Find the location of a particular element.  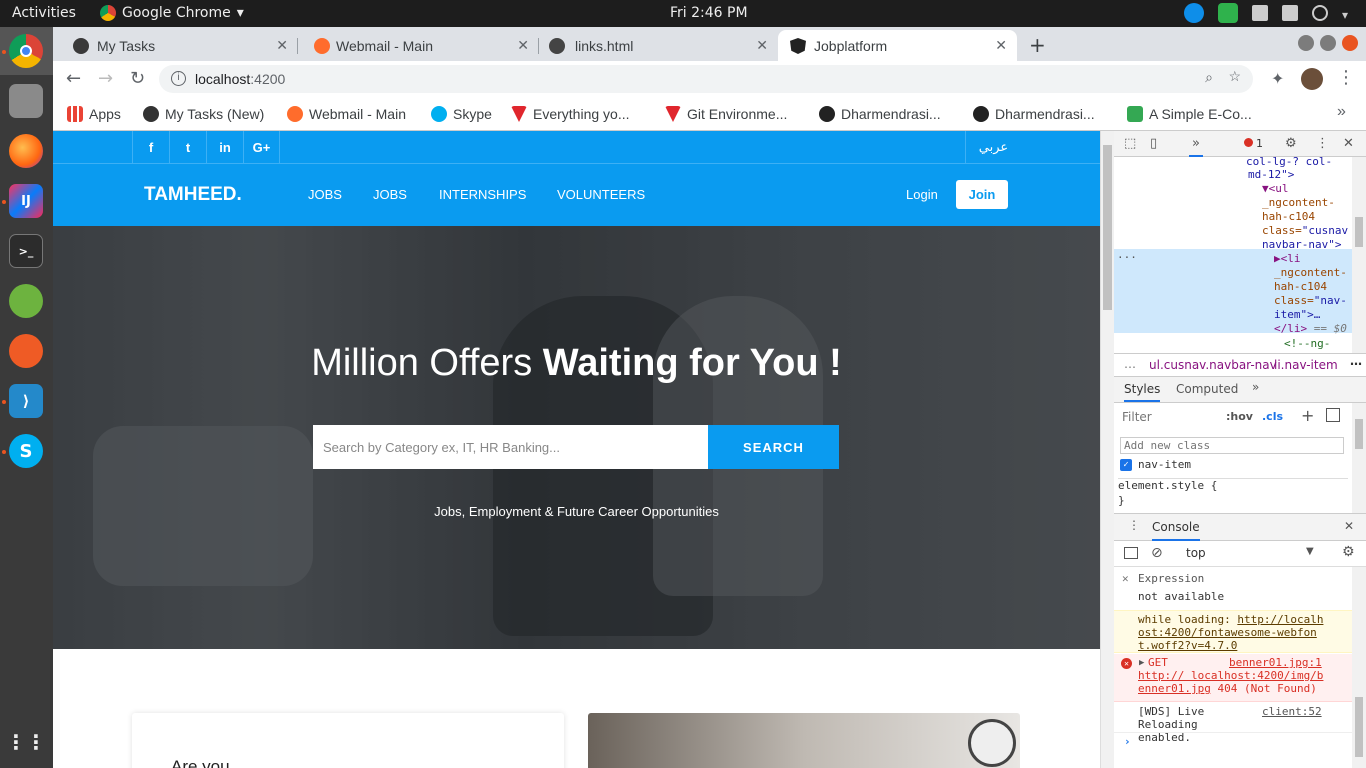

system-tray: ▾ is located at coordinates (1268, 13).